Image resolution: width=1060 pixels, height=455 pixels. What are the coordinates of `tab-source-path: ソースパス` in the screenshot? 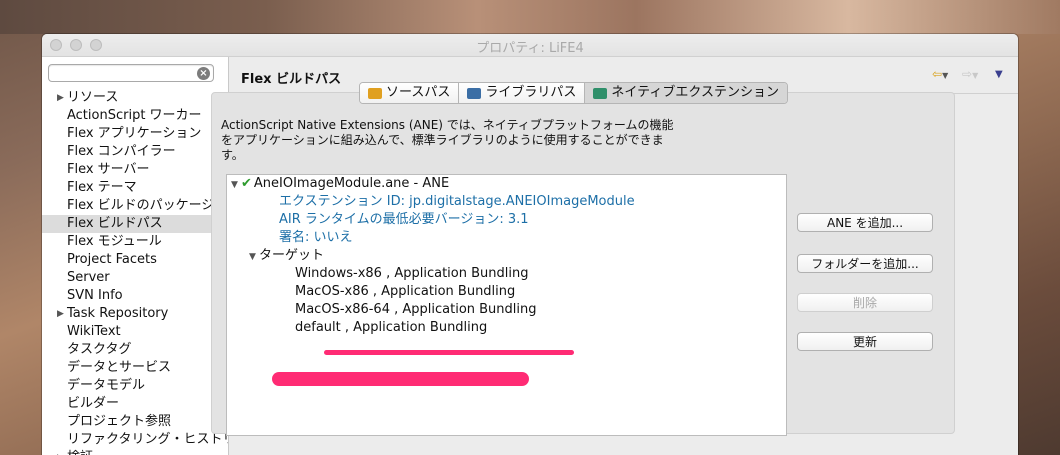 It's located at (410, 93).